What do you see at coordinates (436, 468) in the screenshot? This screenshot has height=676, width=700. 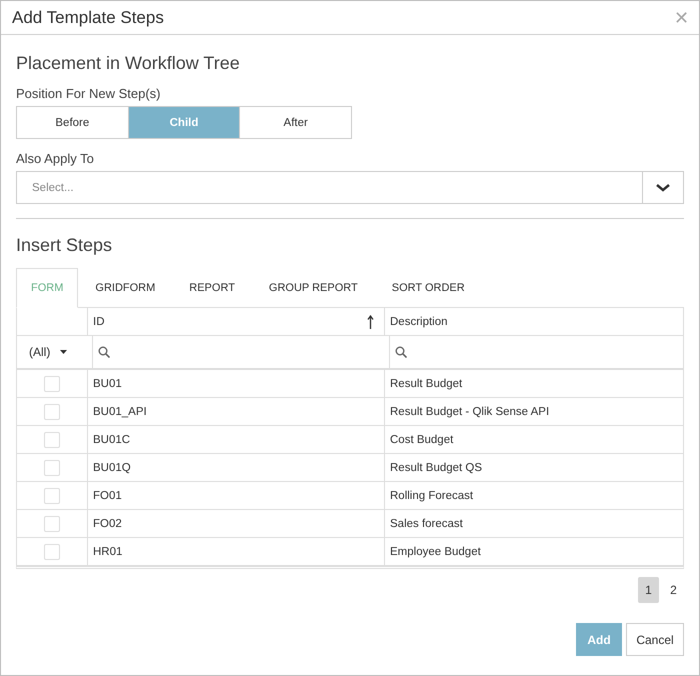 I see `table-cell-text: Result Budget QS` at bounding box center [436, 468].